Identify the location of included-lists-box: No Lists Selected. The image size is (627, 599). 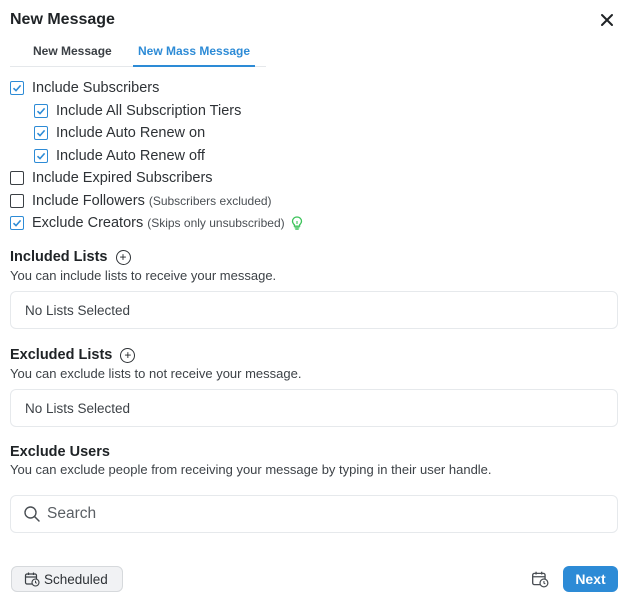
(314, 310).